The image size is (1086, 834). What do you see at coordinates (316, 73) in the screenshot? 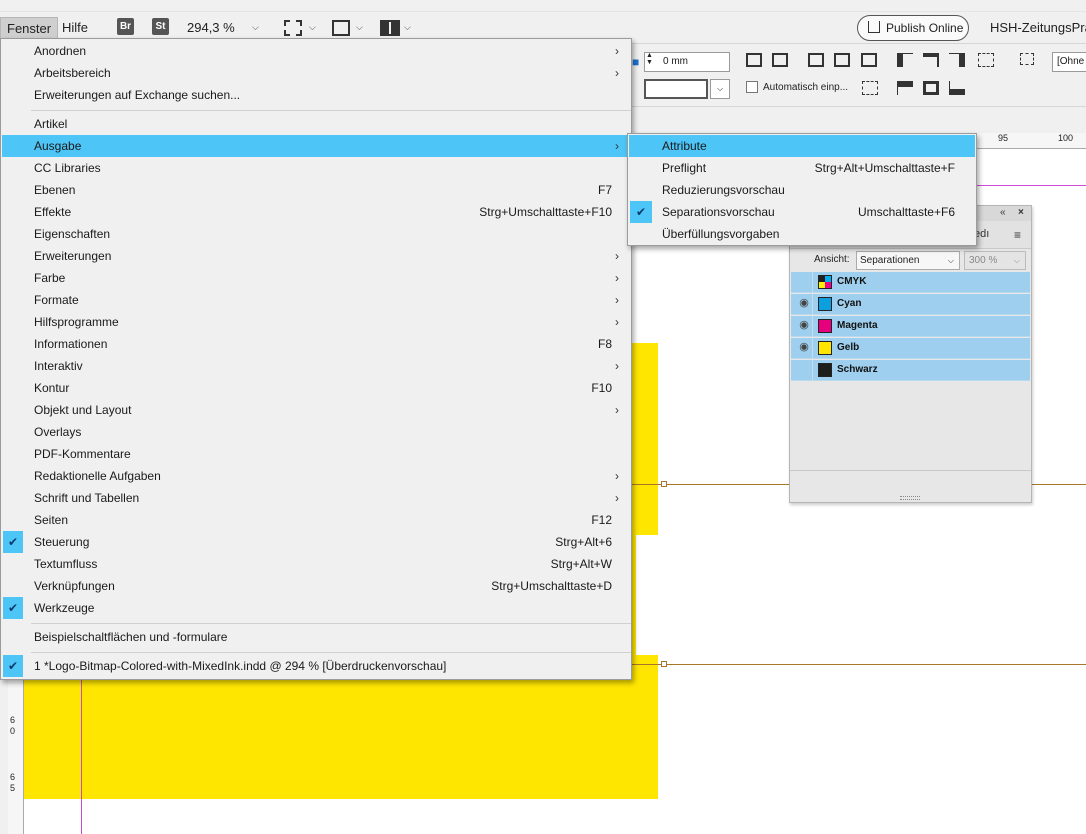
I see `menu-item-arbeitsbereich: Arbeitsbereich ›` at bounding box center [316, 73].